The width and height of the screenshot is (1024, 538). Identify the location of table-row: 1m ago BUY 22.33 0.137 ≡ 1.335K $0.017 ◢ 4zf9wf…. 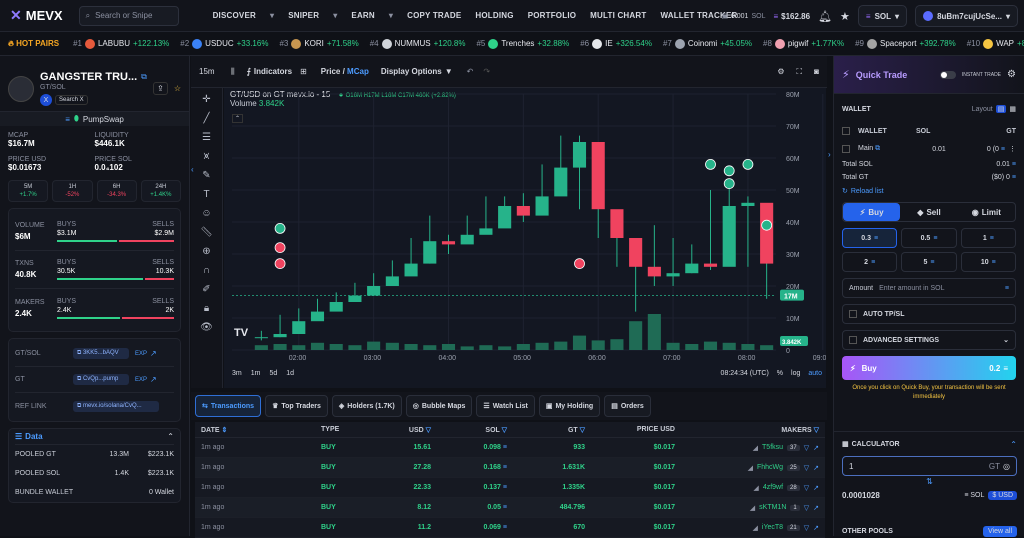
(510, 488).